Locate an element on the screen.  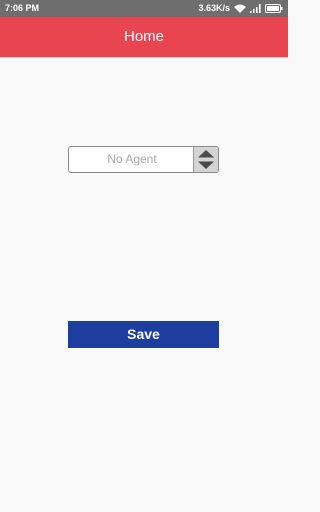
status-icons: 3.63K/s is located at coordinates (240, 8).